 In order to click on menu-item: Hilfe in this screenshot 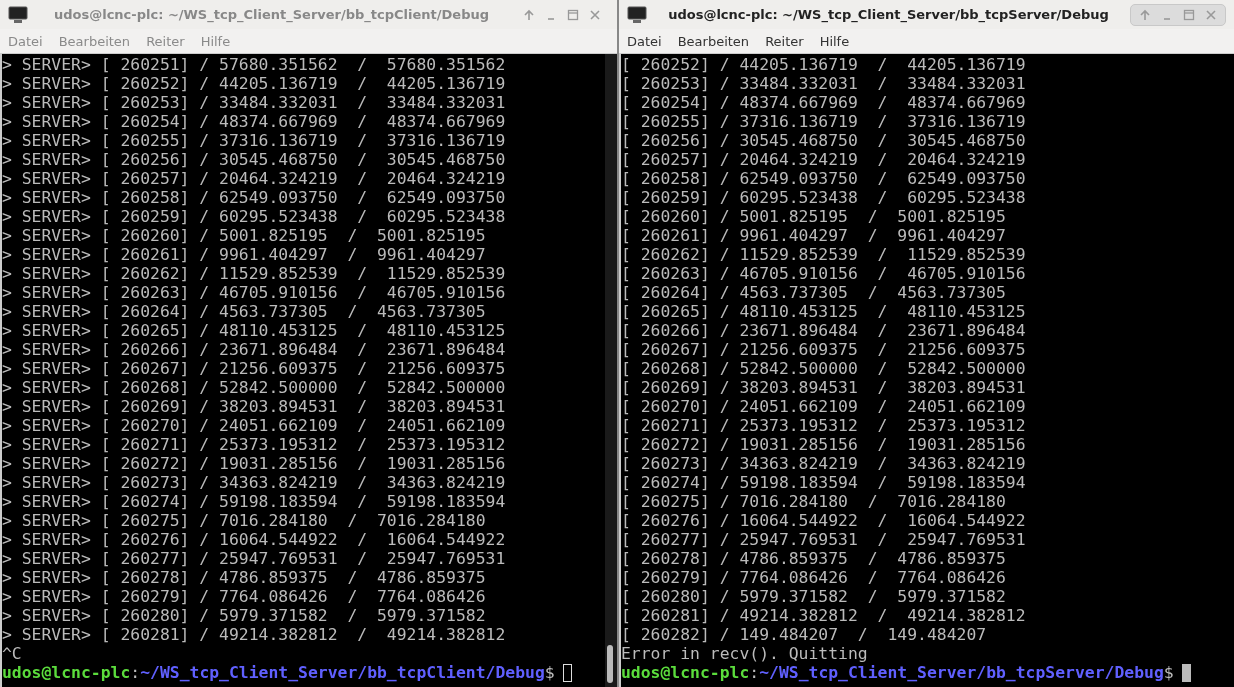, I will do `click(834, 41)`.